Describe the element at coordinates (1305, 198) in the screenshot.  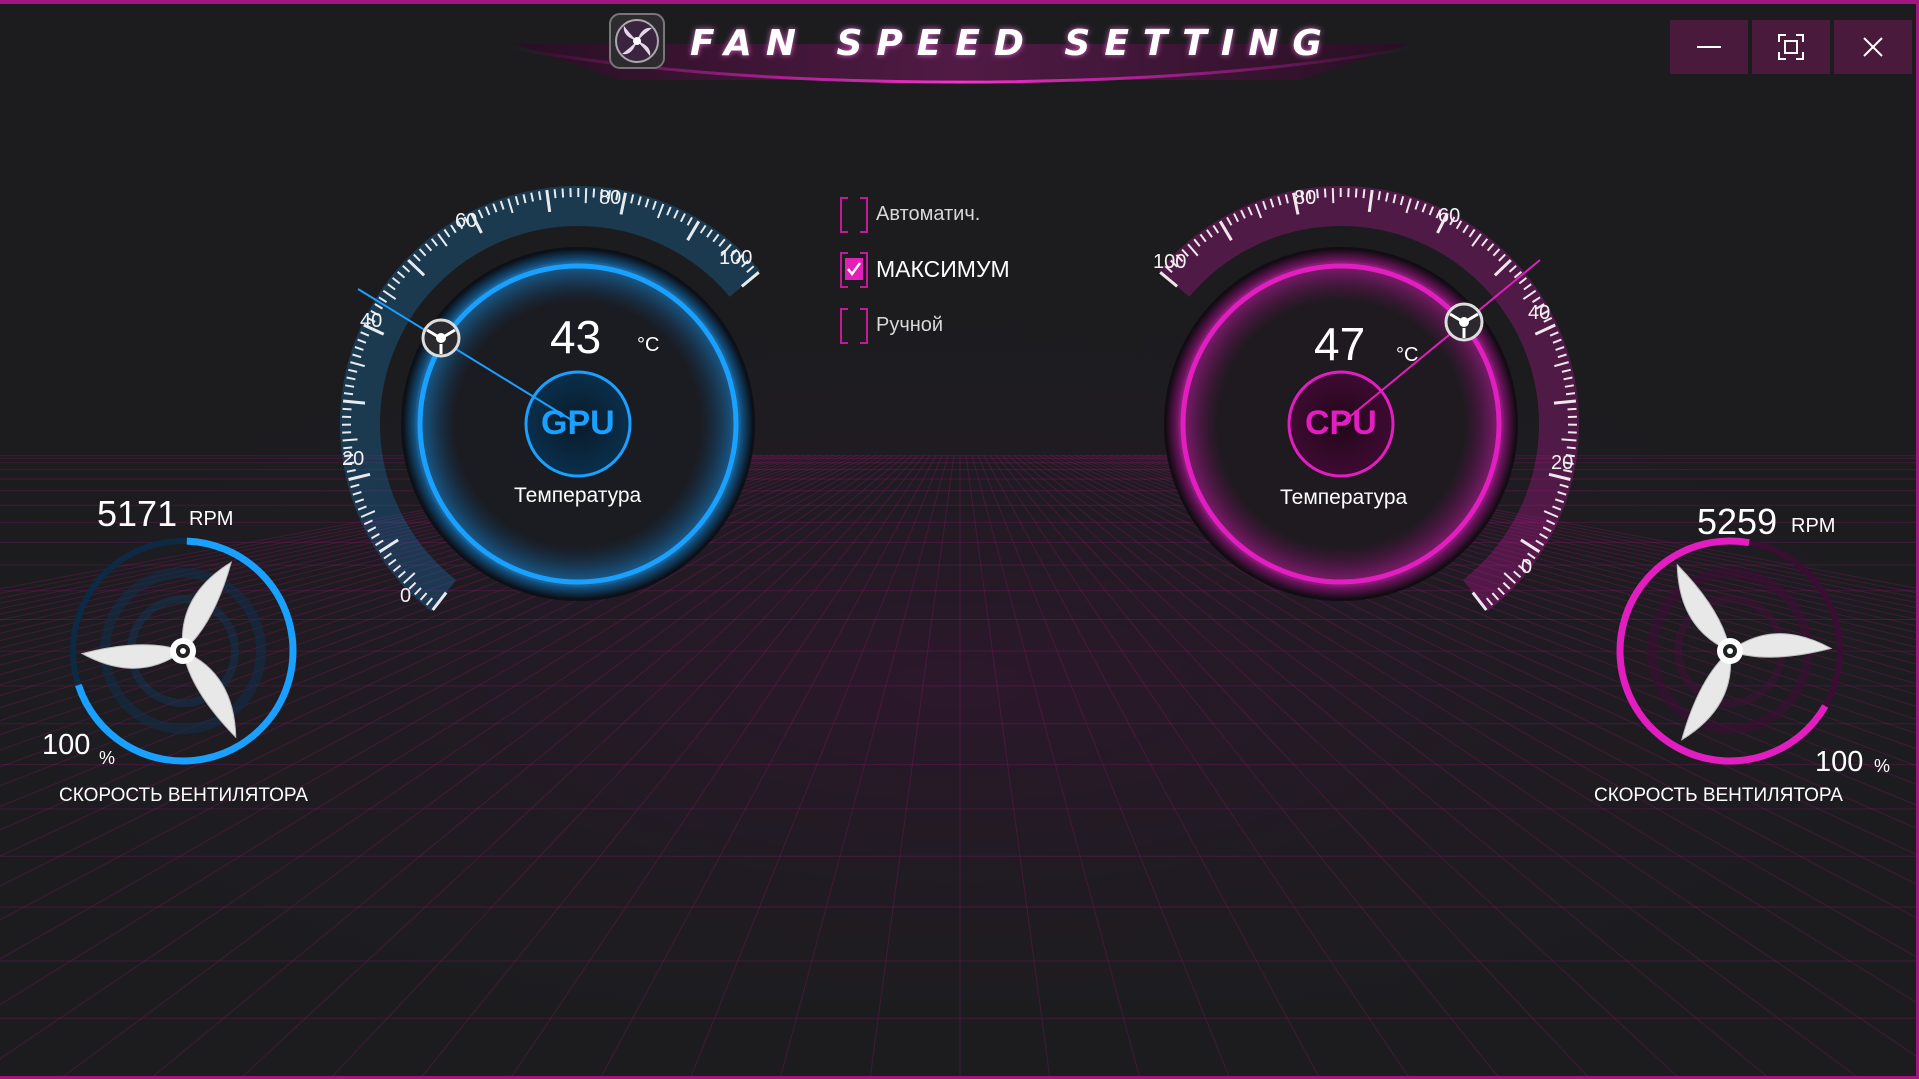
I see `cpu-tick-80: 80` at that location.